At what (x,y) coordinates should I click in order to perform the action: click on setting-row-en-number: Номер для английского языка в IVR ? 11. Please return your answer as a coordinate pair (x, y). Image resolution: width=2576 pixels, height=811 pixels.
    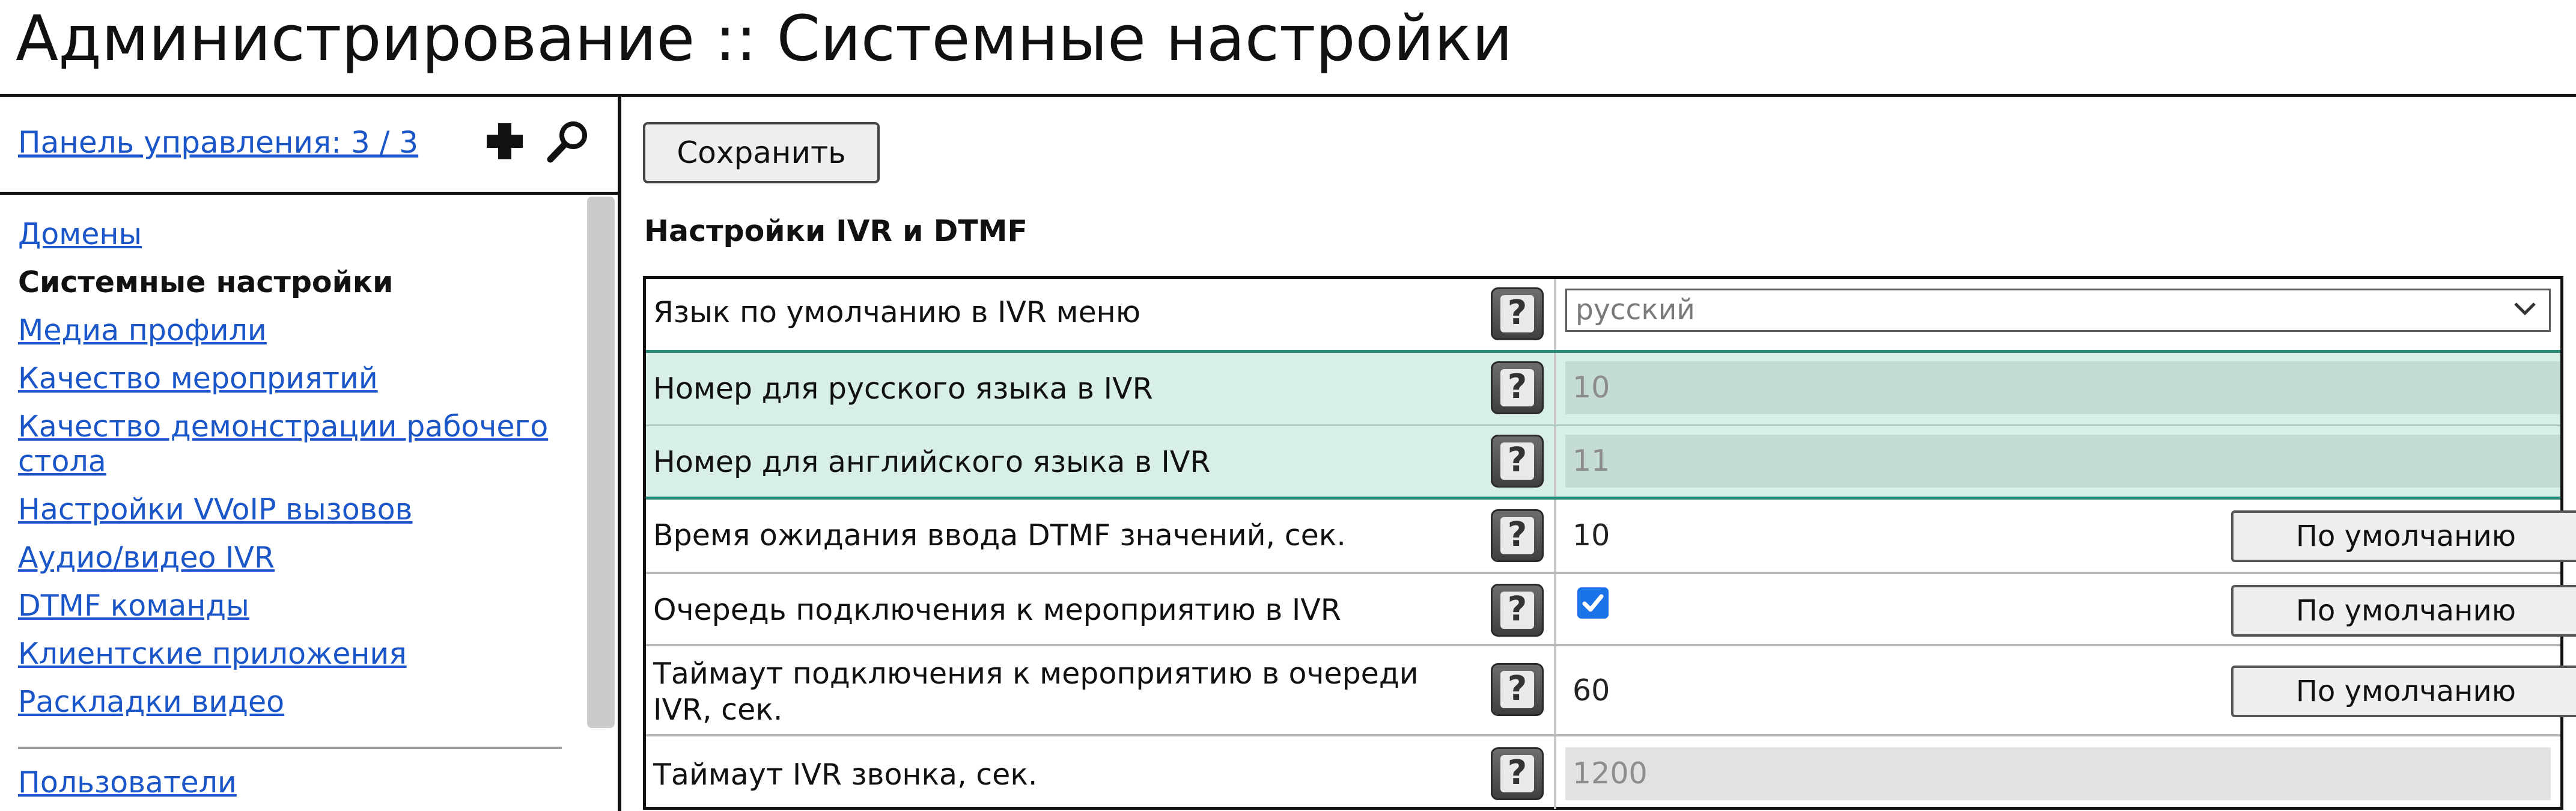
    Looking at the image, I should click on (1603, 462).